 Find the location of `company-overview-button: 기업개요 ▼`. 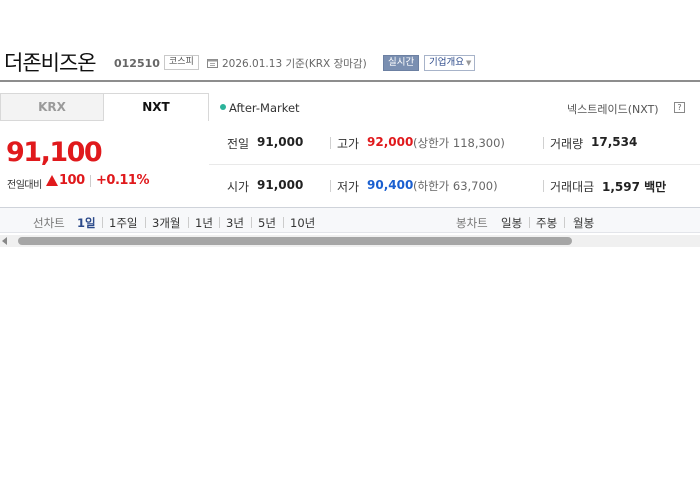

company-overview-button: 기업개요 ▼ is located at coordinates (450, 63).